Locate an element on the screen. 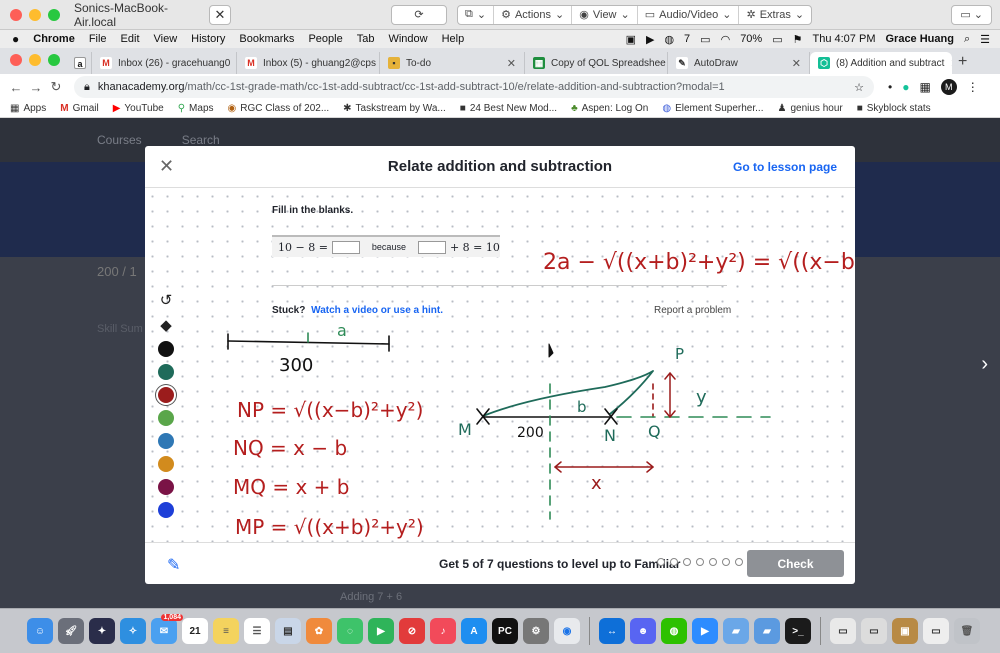 The height and width of the screenshot is (653, 1000). bookmark-genius-hour: ♟ genius hour is located at coordinates (809, 108).